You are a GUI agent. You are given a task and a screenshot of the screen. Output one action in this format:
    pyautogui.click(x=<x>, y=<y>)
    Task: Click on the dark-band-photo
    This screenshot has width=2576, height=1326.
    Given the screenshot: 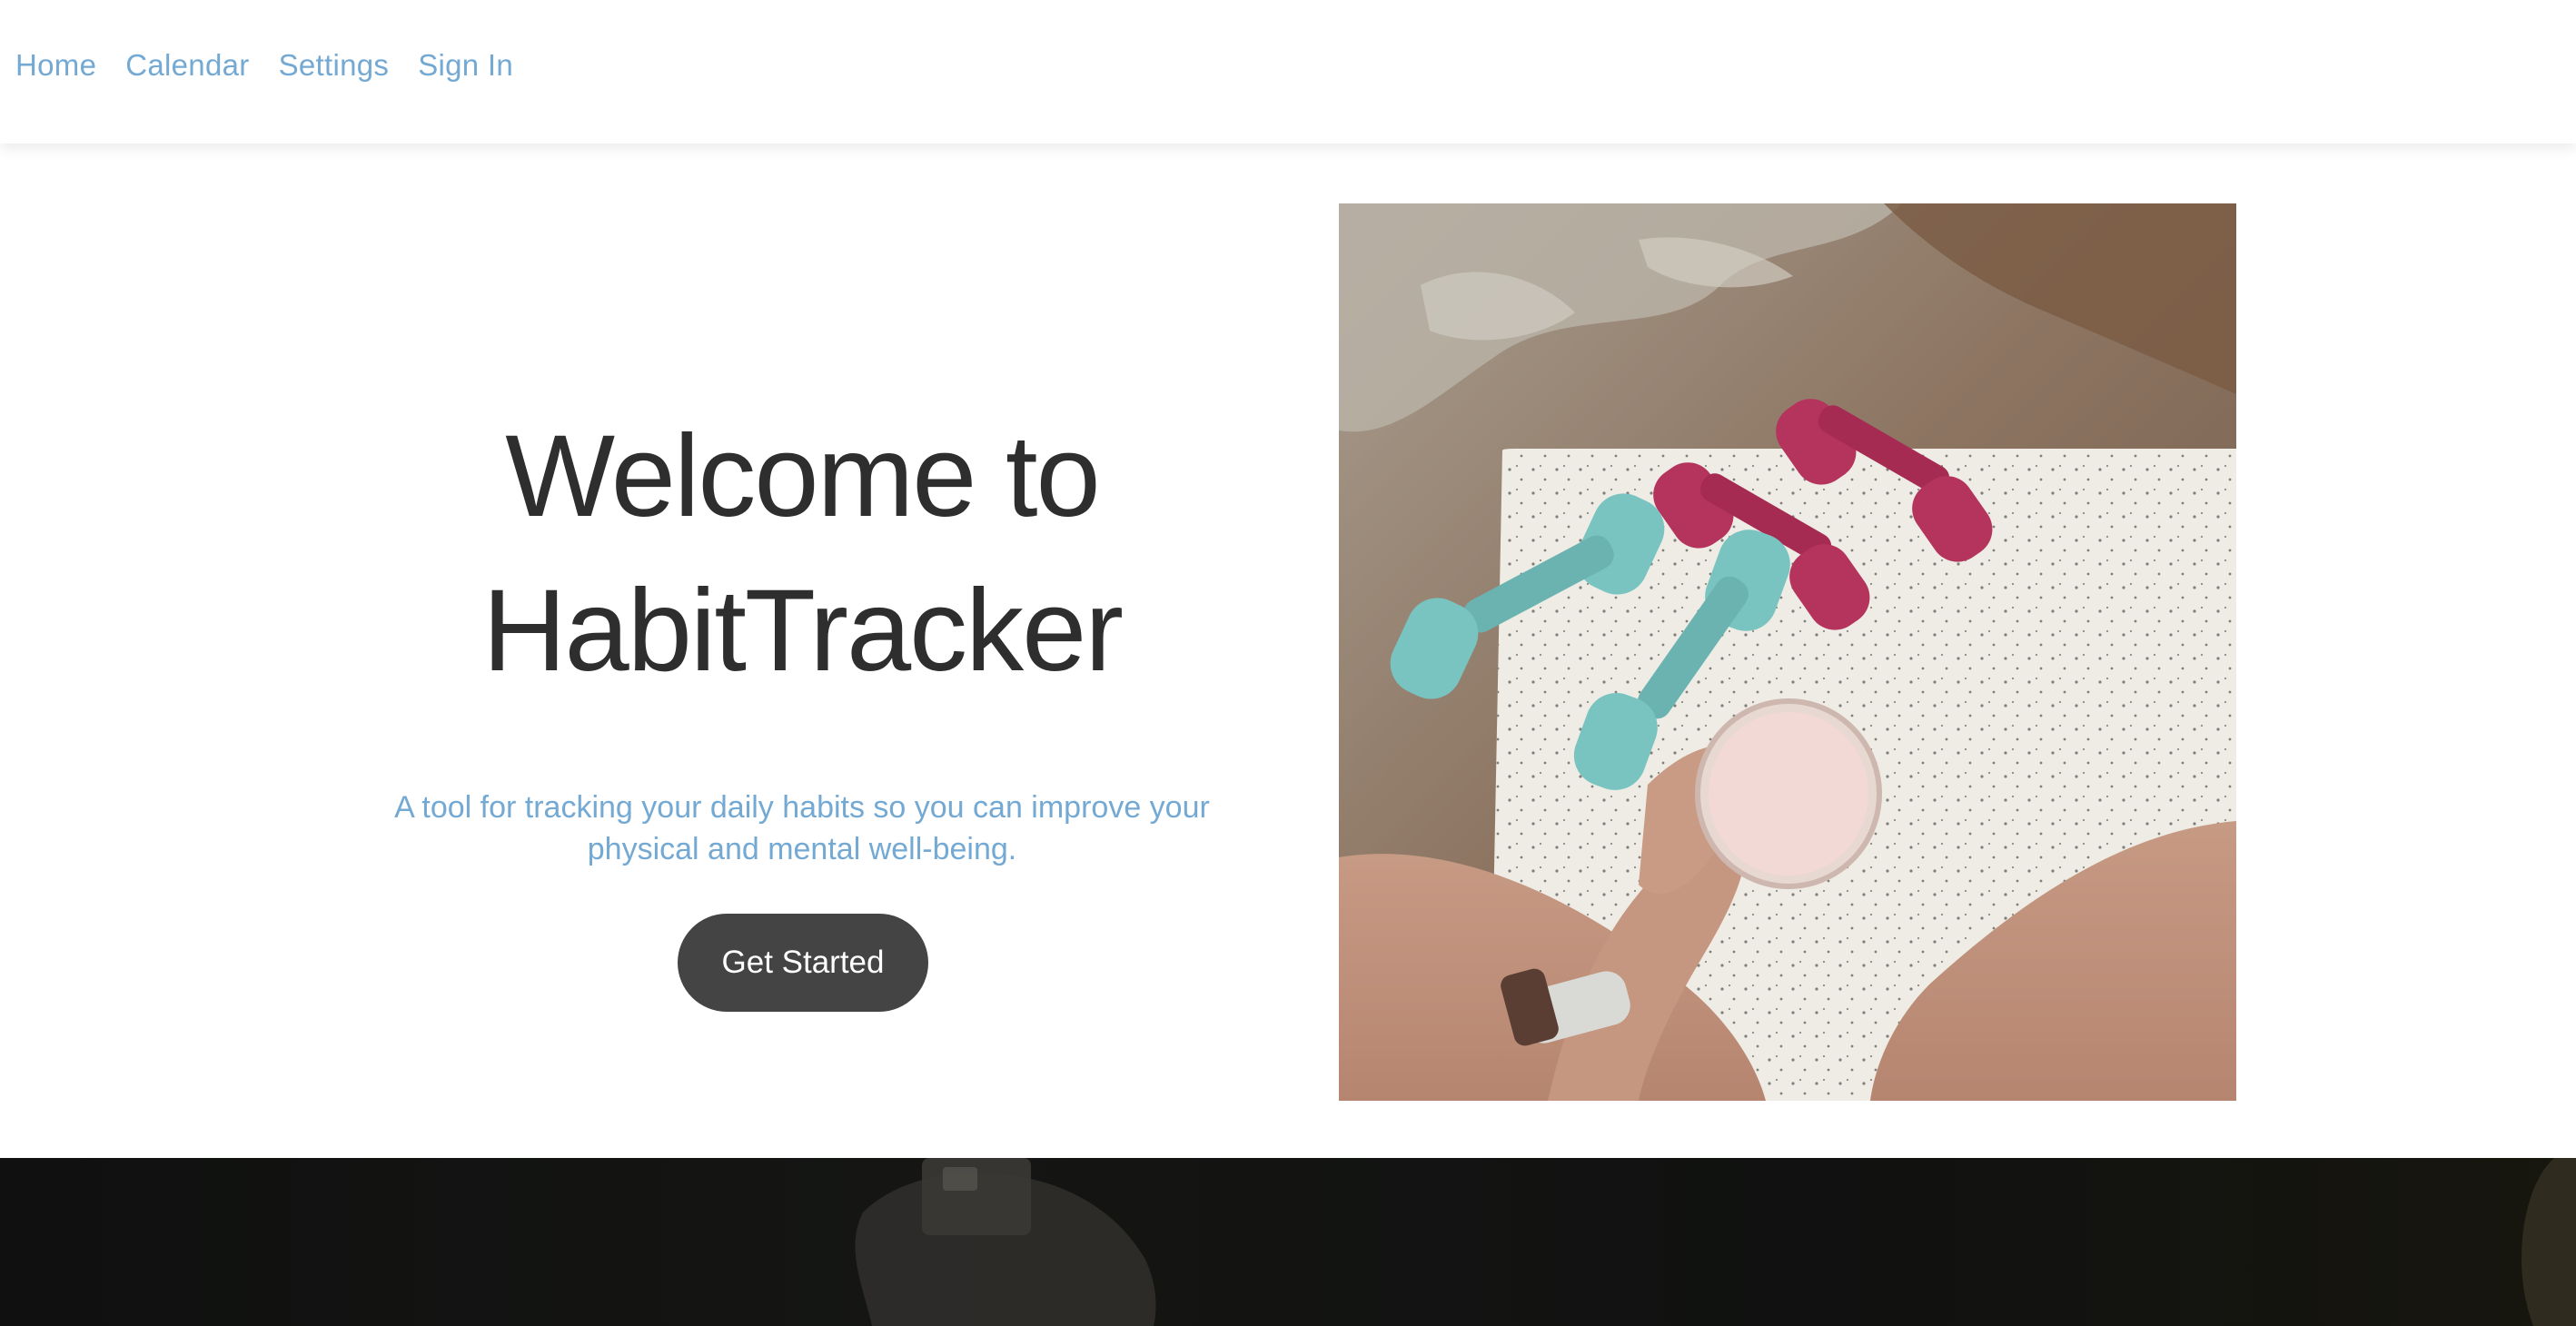 What is the action you would take?
    pyautogui.click(x=1715, y=1242)
    